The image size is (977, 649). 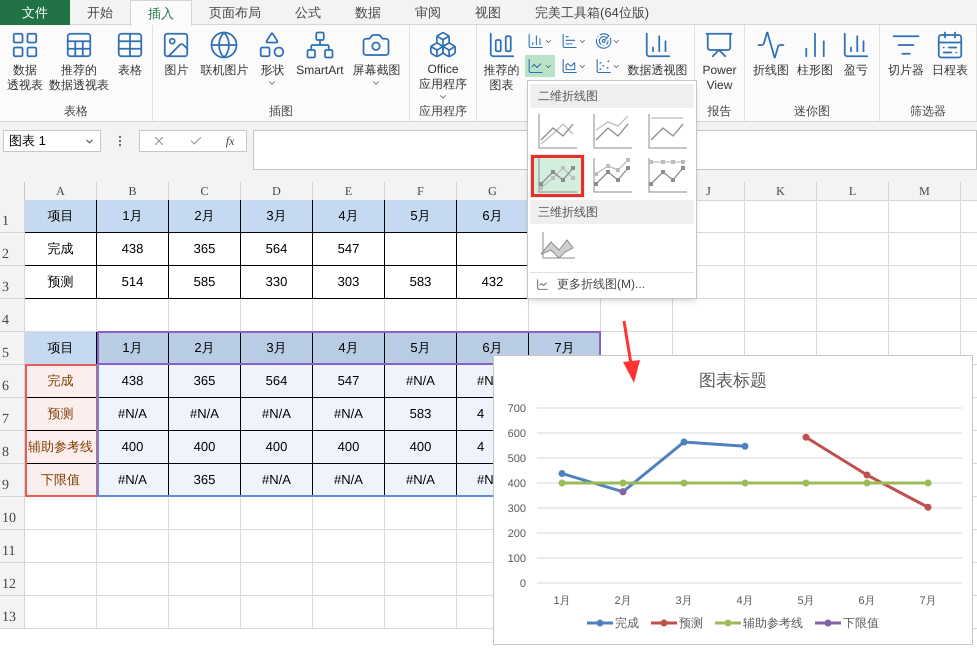 What do you see at coordinates (235, 12) in the screenshot?
I see `ribbon-tab: 页面布局` at bounding box center [235, 12].